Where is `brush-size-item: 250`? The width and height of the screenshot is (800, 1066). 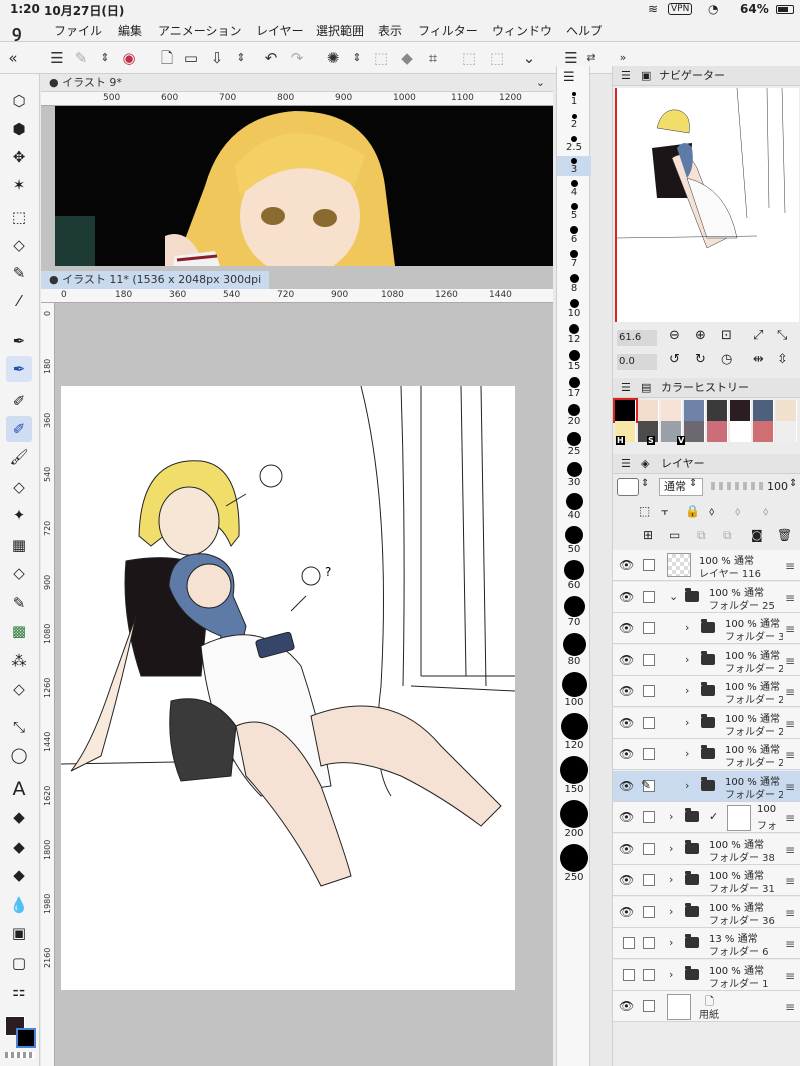
brush-size-item: 250 is located at coordinates (574, 863).